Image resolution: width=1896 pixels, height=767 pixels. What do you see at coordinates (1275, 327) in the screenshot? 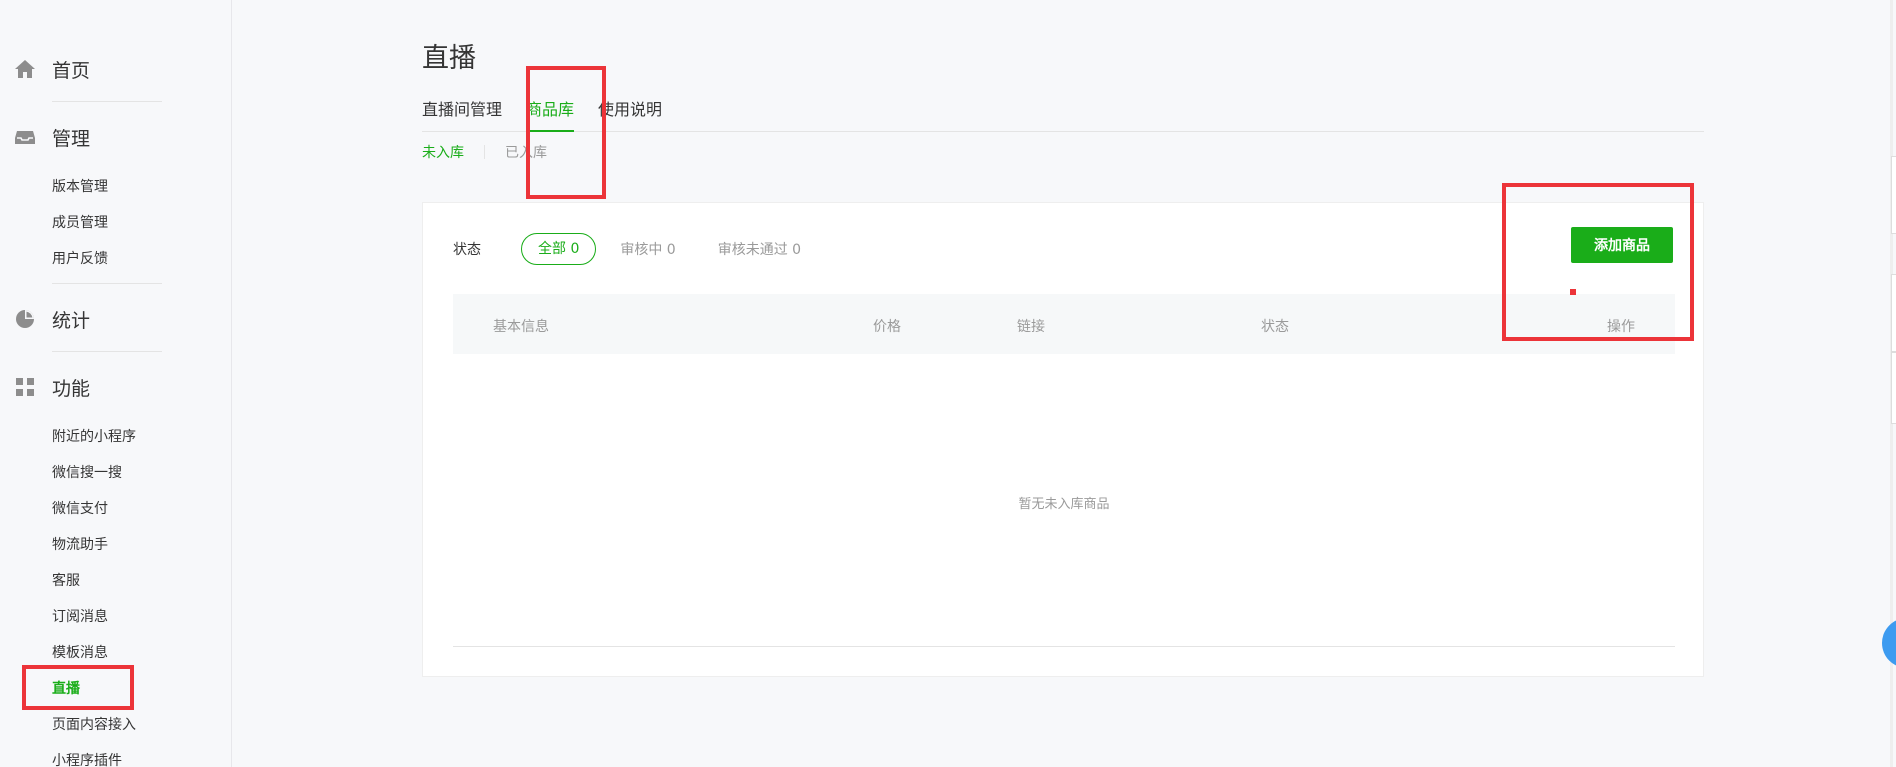
I see `column-status: 状态` at bounding box center [1275, 327].